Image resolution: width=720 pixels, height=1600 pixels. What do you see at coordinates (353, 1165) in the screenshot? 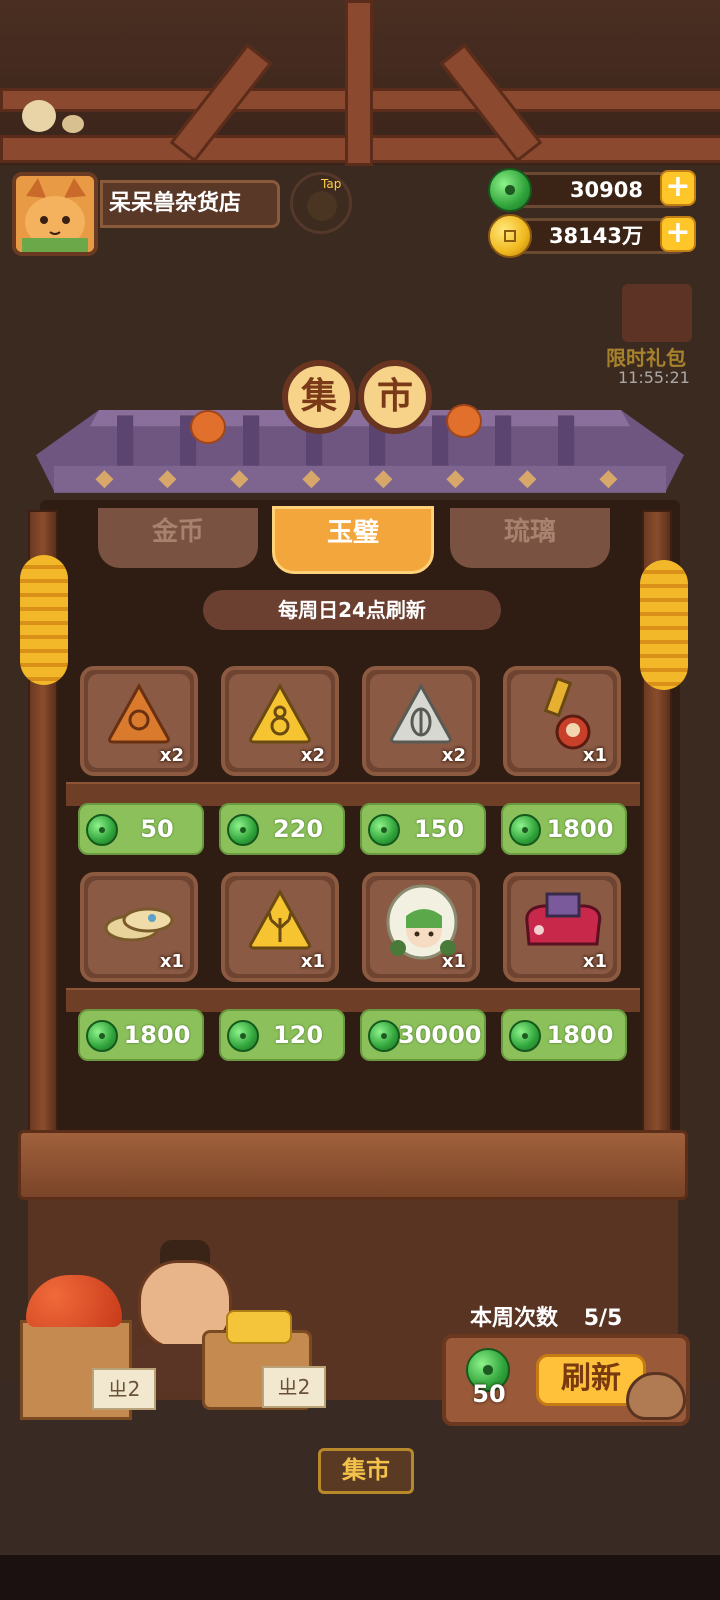
I see `stall-counter` at bounding box center [353, 1165].